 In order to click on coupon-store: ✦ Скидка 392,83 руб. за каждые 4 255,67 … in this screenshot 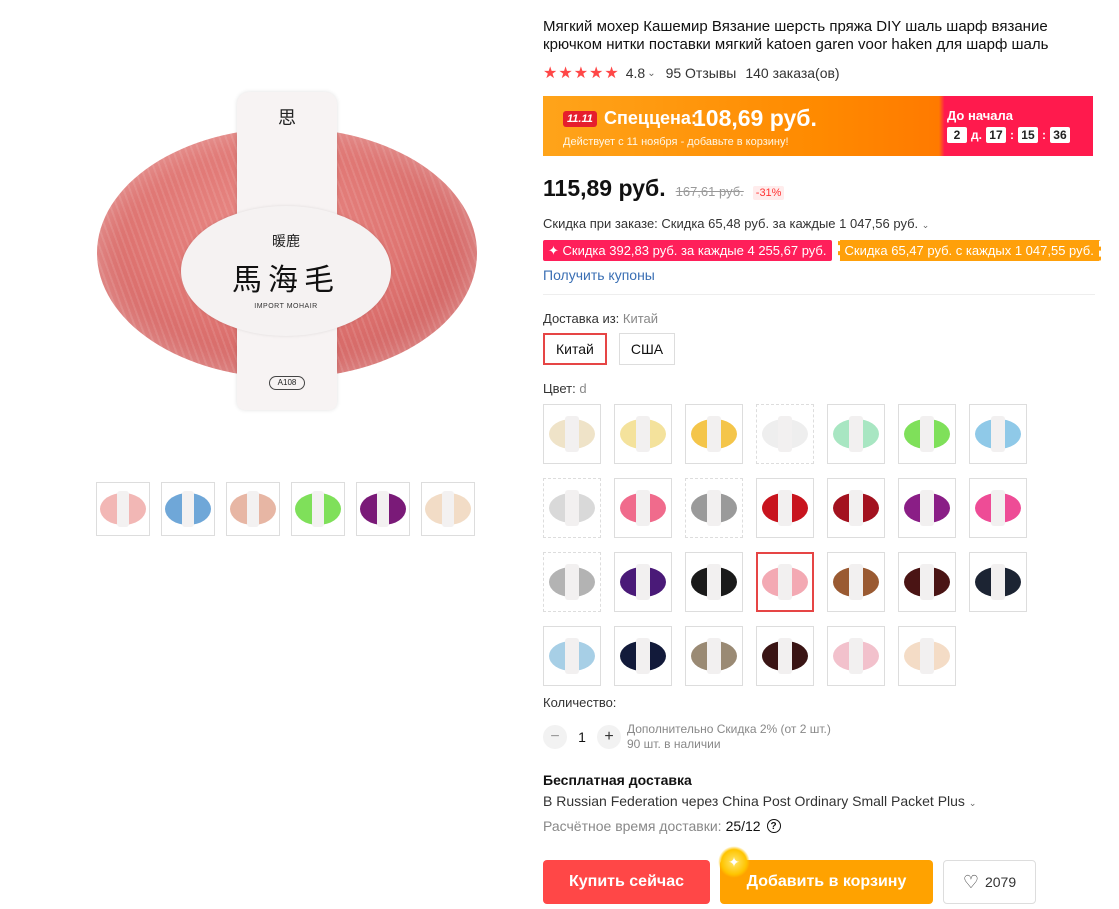, I will do `click(687, 250)`.